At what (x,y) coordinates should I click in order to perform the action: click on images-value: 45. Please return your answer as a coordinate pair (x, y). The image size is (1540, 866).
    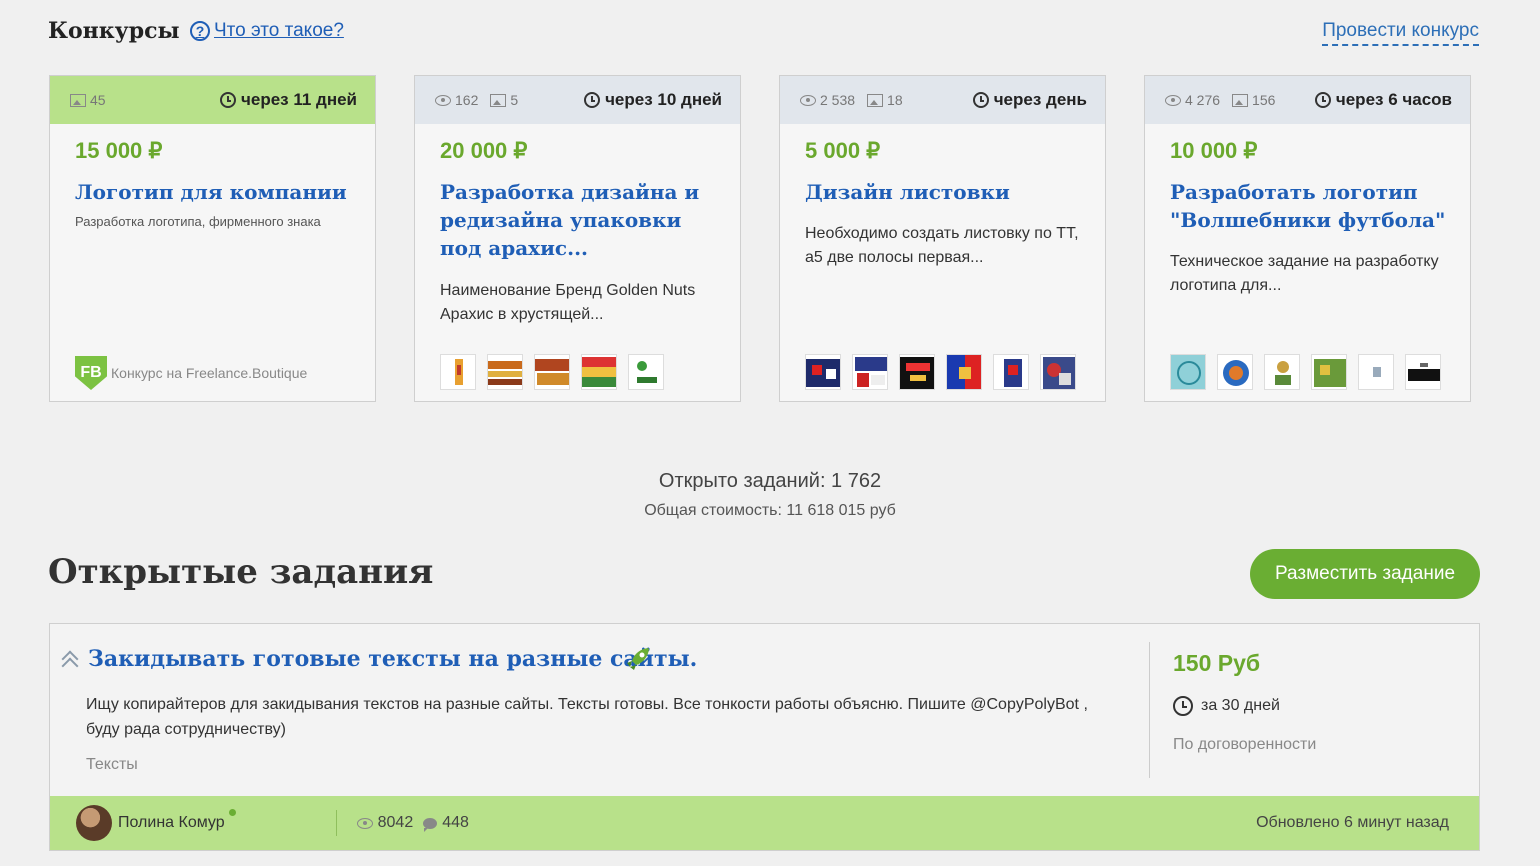
    Looking at the image, I should click on (98, 100).